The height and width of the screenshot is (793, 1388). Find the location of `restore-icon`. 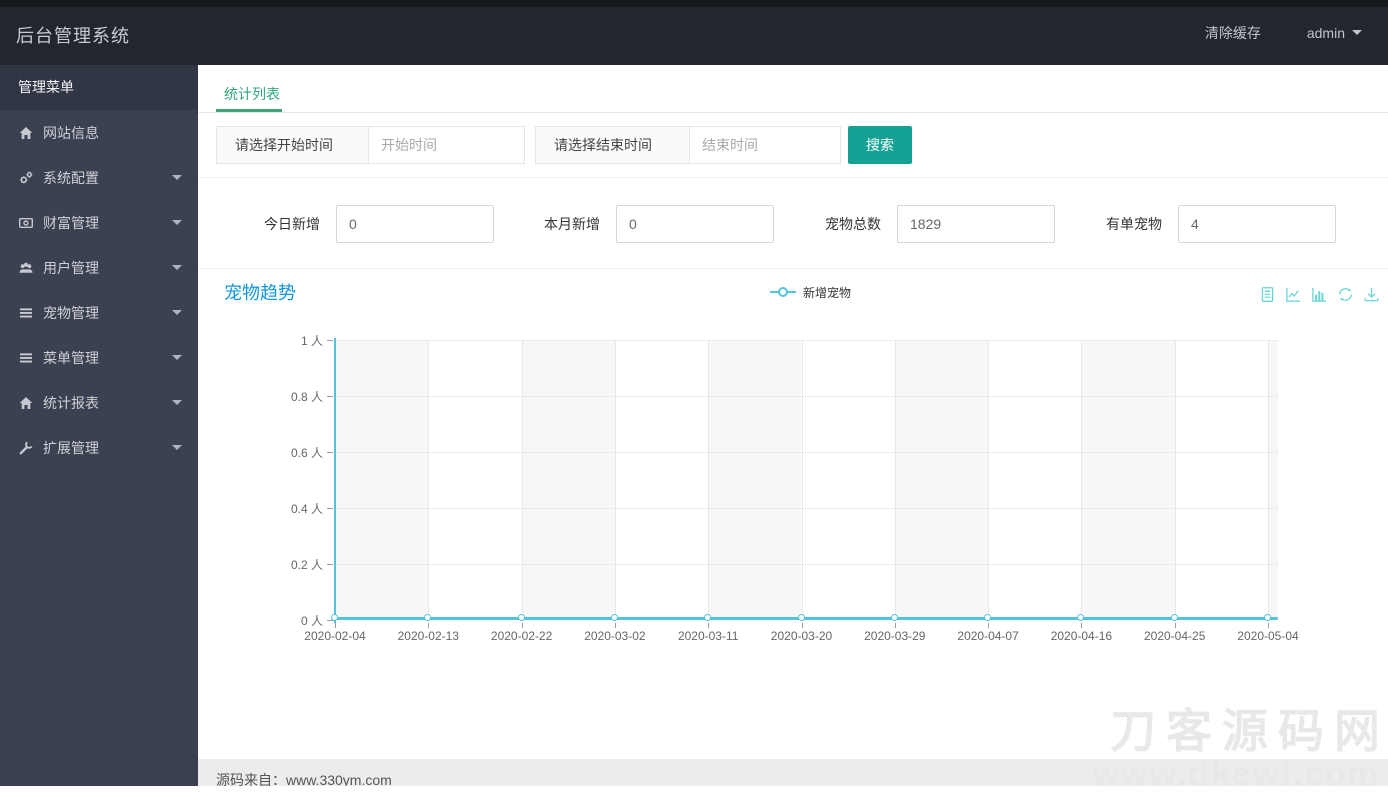

restore-icon is located at coordinates (1345, 294).